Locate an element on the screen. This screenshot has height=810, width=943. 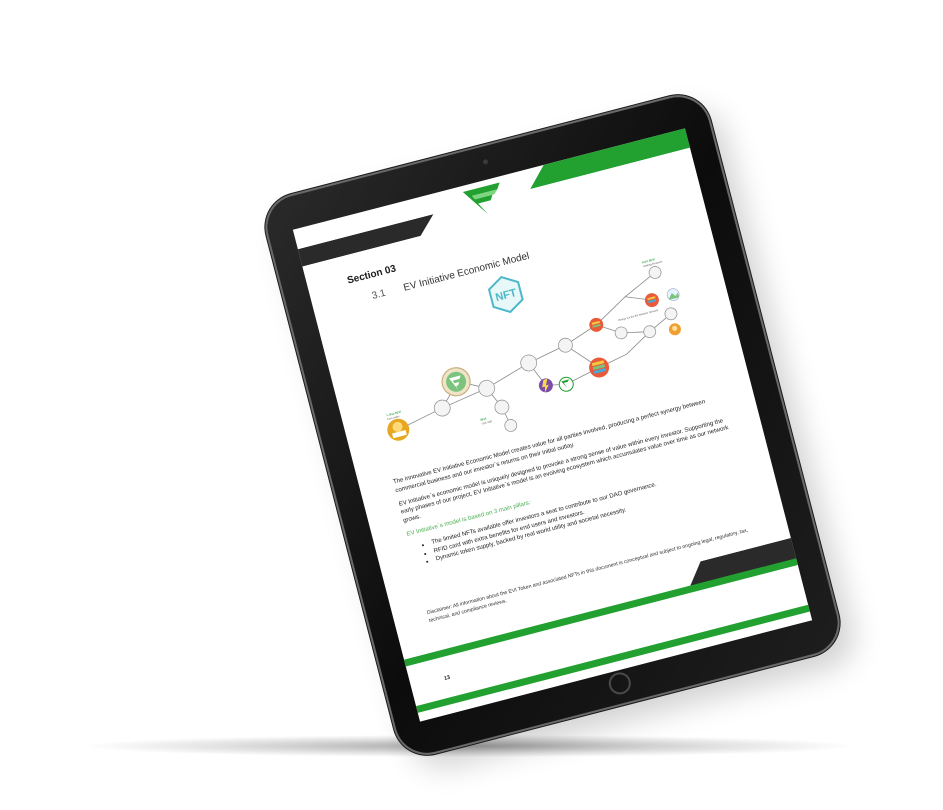
green-logo-node-icon is located at coordinates (566, 384).